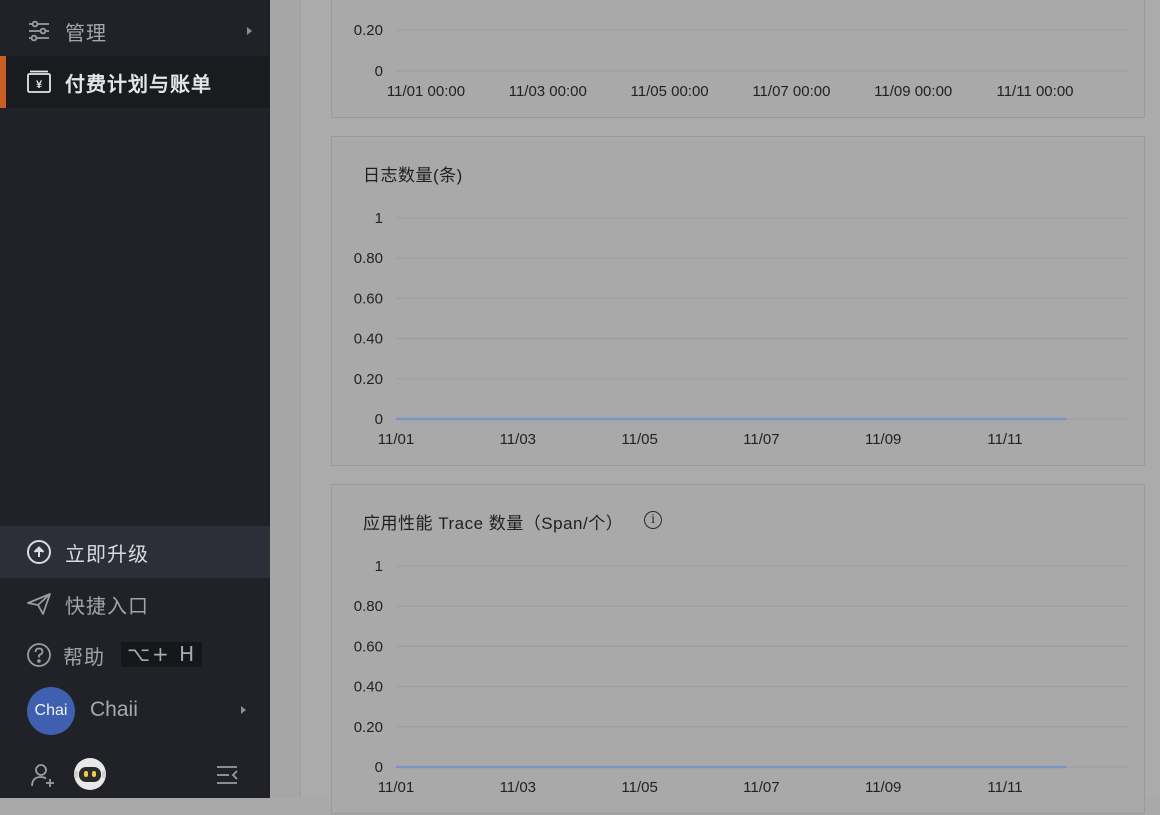  What do you see at coordinates (51, 711) in the screenshot?
I see `avatar: Chai` at bounding box center [51, 711].